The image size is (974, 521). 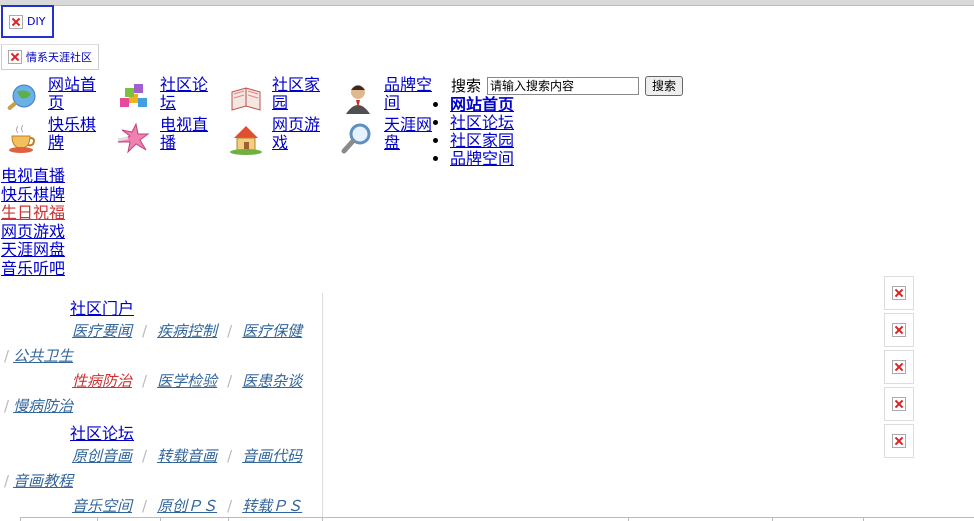 I want to click on search-label: 搜索, so click(x=466, y=86).